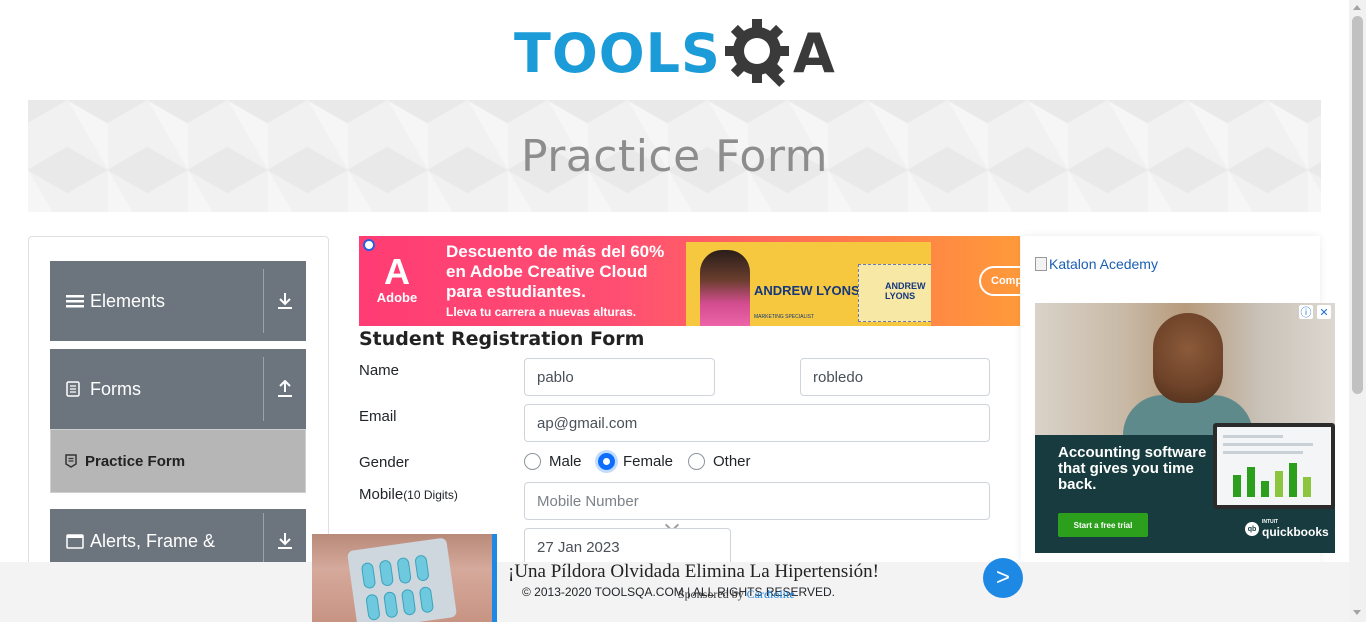  What do you see at coordinates (732, 461) in the screenshot?
I see `radio-label: Other` at bounding box center [732, 461].